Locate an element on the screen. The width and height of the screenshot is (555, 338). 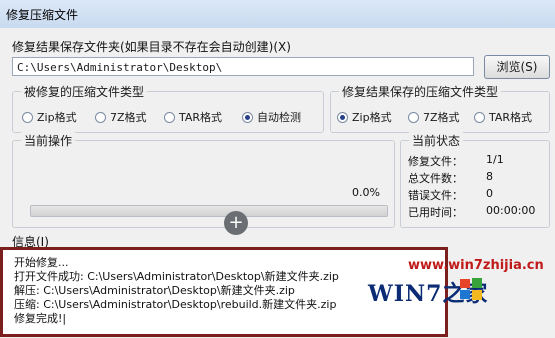
output-radio-7z: 7Z格式 is located at coordinates (434, 117).